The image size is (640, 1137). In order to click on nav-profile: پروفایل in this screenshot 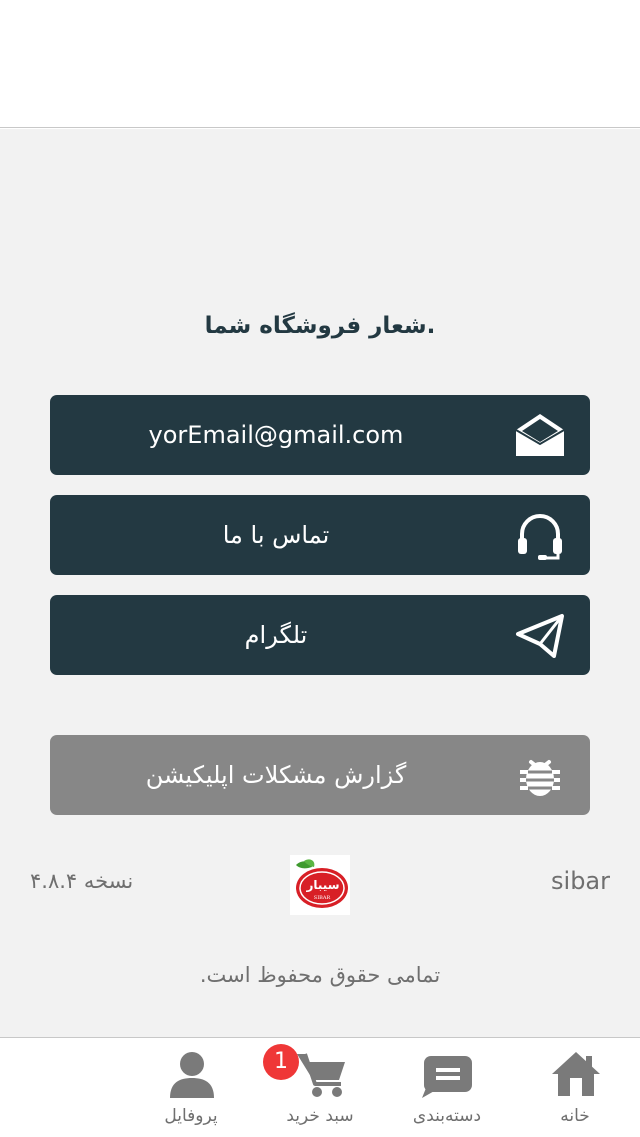, I will do `click(191, 1087)`.